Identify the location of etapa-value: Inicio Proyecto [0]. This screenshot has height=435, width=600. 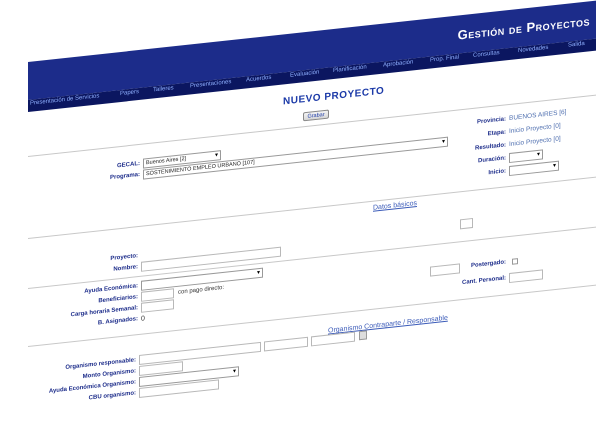
(535, 129).